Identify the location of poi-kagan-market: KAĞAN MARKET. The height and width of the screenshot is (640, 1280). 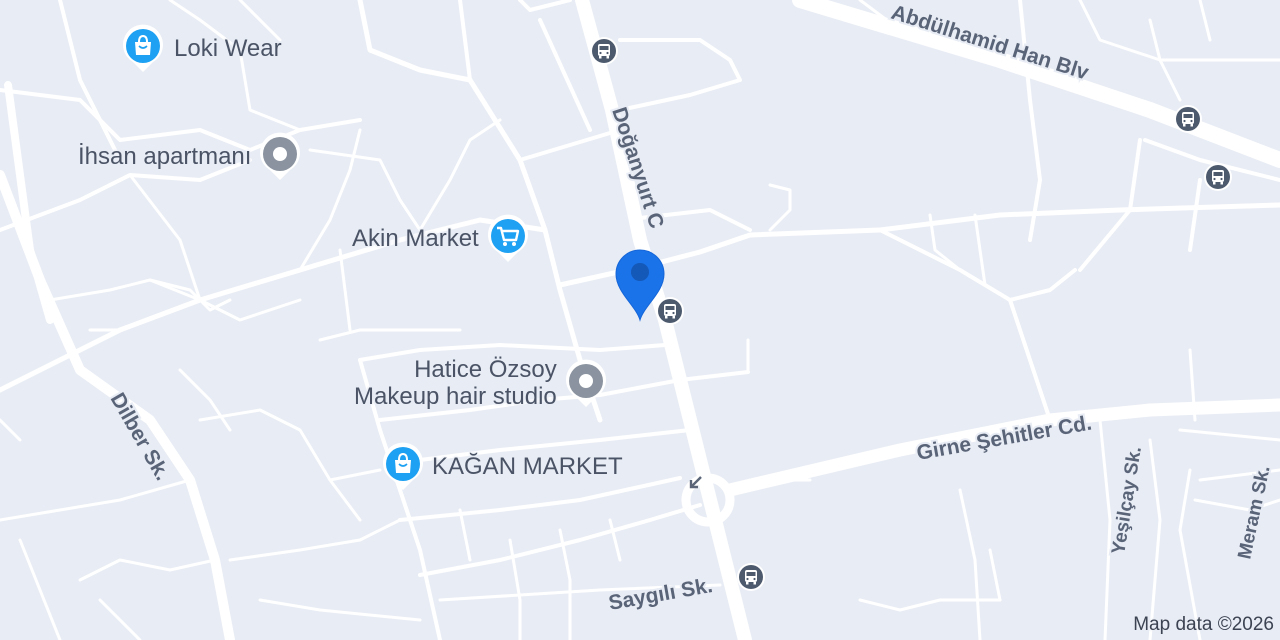
(501, 466).